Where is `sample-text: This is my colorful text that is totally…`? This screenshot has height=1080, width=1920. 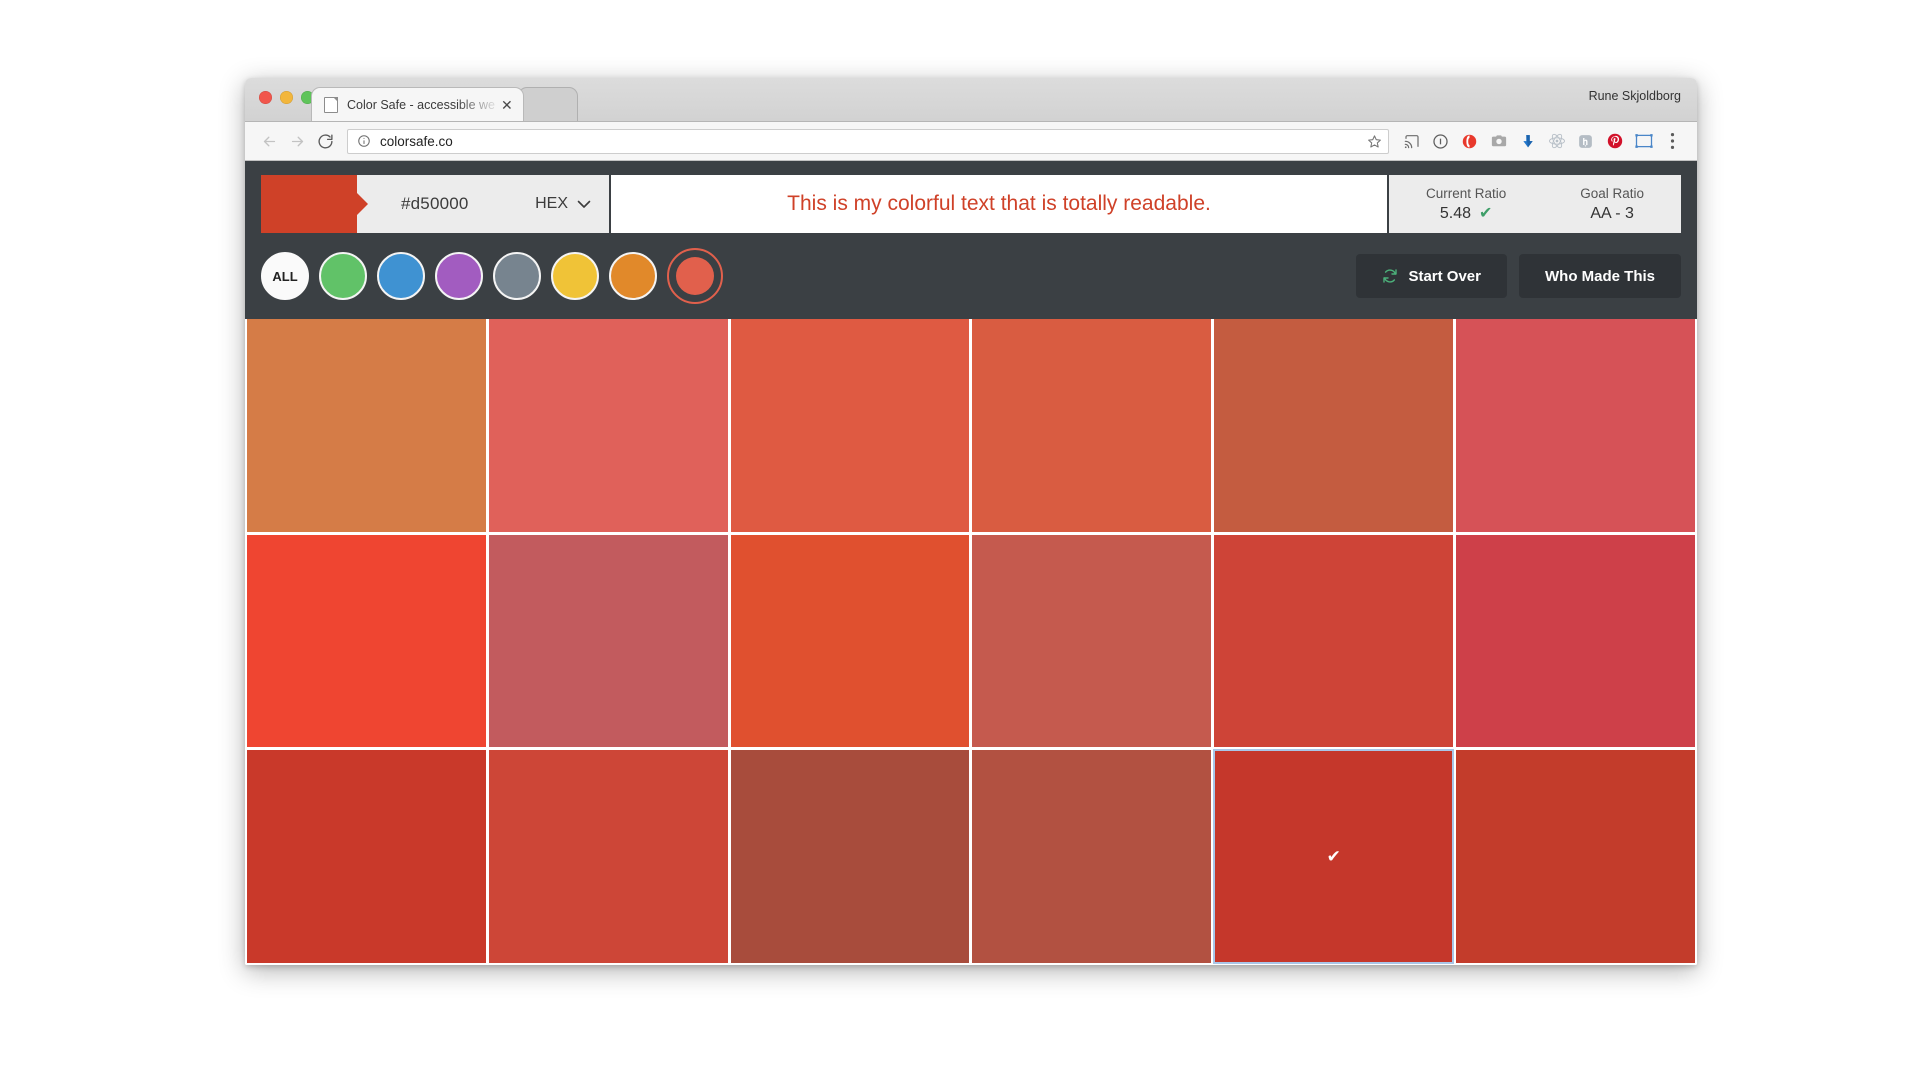
sample-text: This is my colorful text that is totally… is located at coordinates (999, 203).